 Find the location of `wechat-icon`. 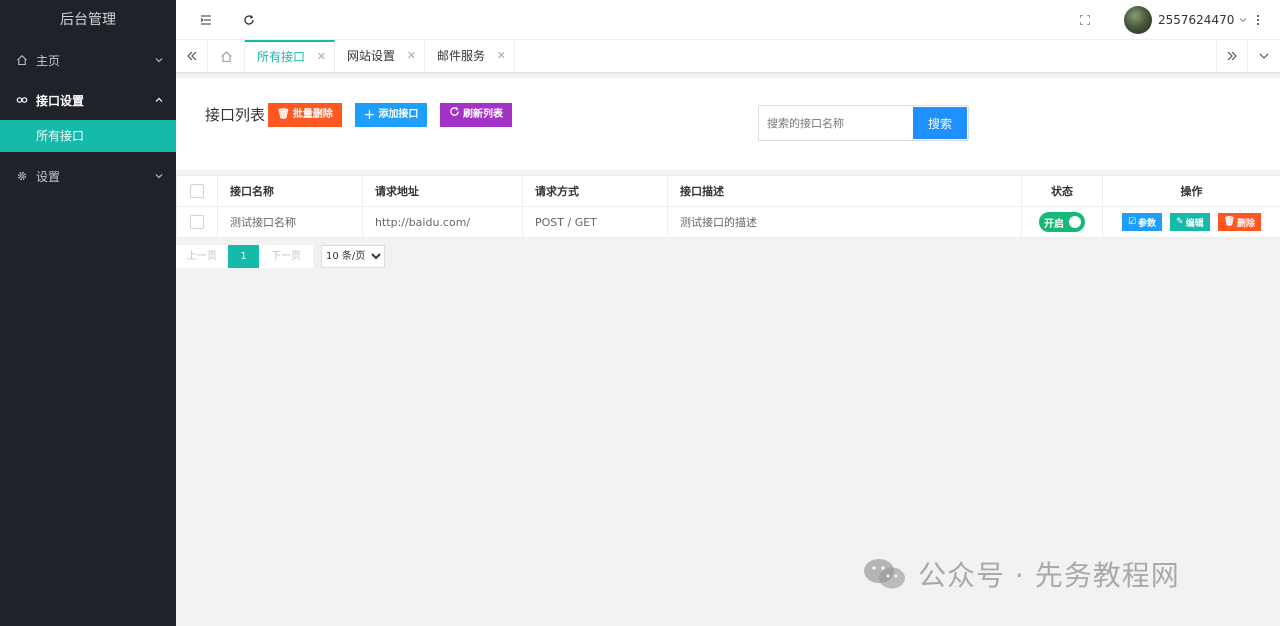

wechat-icon is located at coordinates (884, 574).